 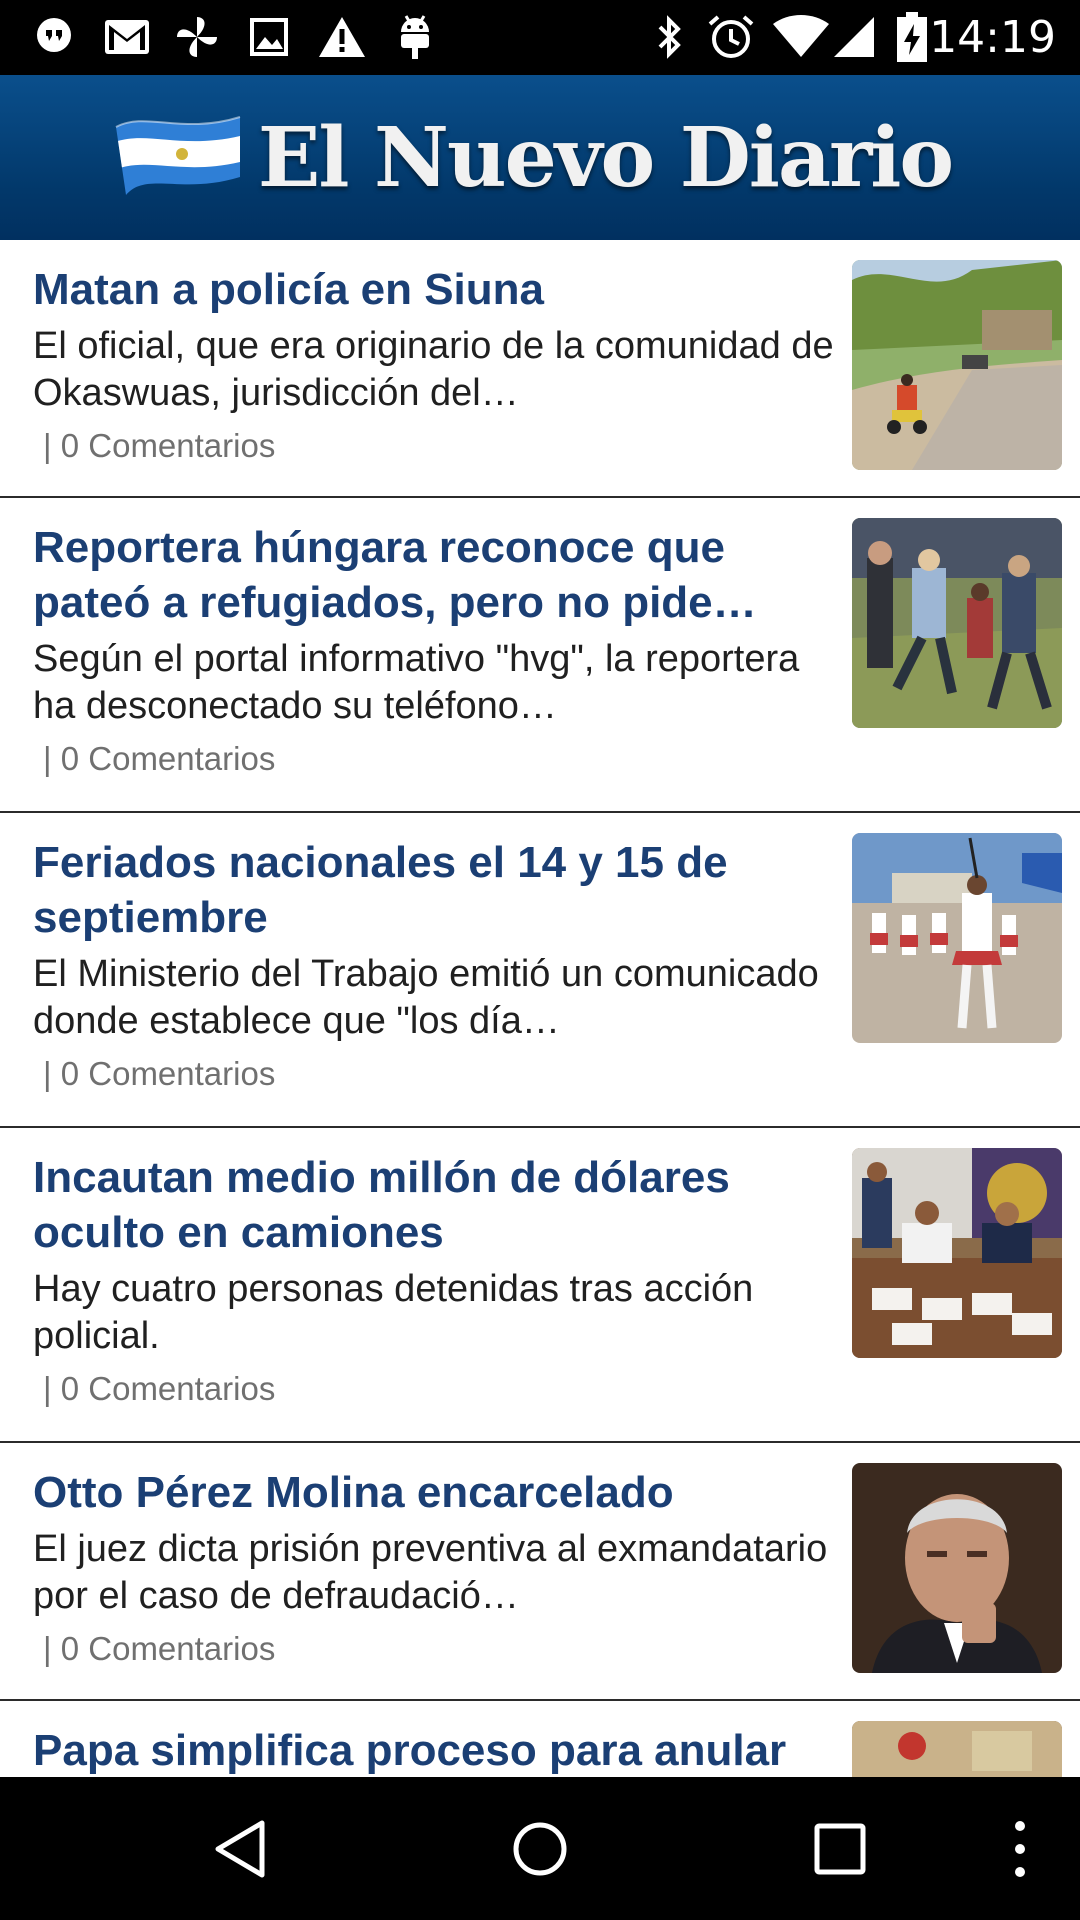 What do you see at coordinates (957, 365) in the screenshot?
I see `street-motorcycle-photo` at bounding box center [957, 365].